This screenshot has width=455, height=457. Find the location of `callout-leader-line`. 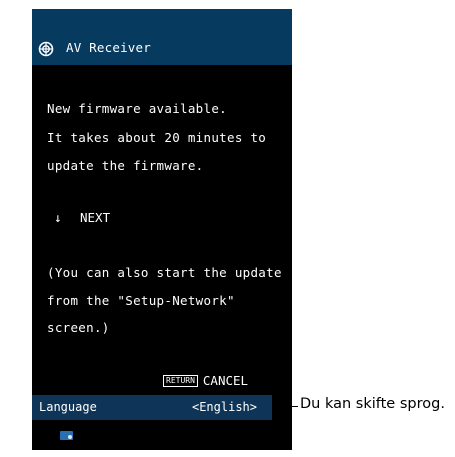

callout-leader-line is located at coordinates (286, 406).